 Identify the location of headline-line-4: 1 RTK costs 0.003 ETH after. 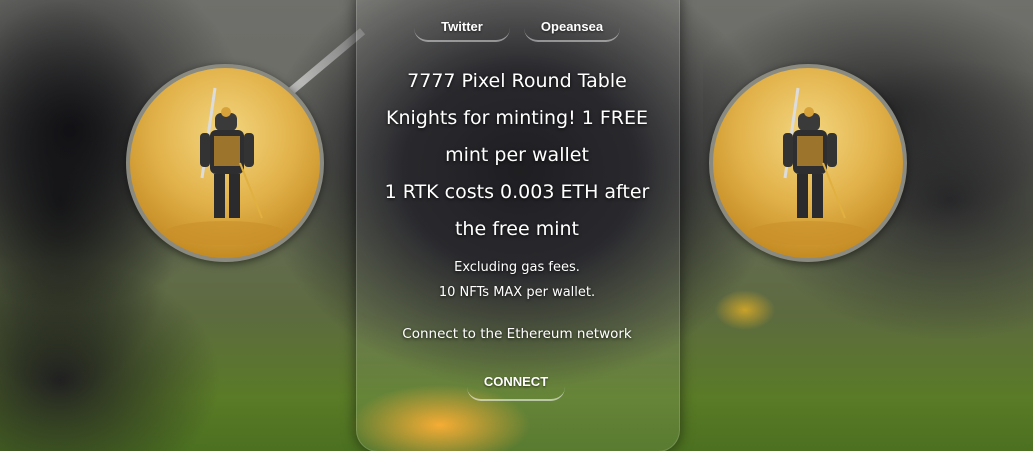
(517, 192).